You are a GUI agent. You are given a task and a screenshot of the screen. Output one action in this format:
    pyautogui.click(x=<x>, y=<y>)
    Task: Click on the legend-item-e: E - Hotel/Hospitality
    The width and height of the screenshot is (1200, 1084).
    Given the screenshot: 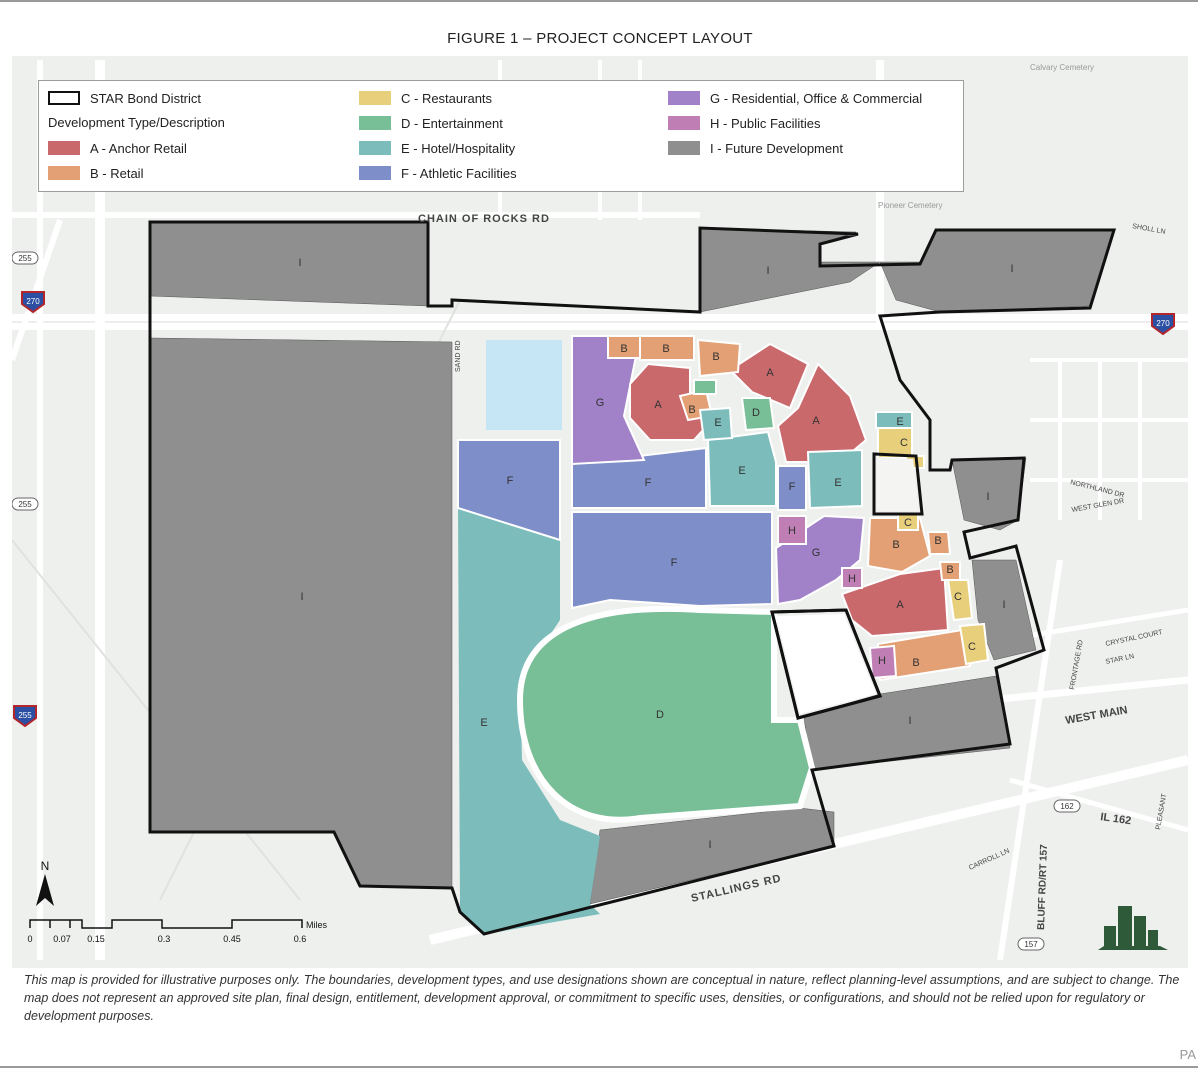 What is the action you would take?
    pyautogui.click(x=437, y=148)
    